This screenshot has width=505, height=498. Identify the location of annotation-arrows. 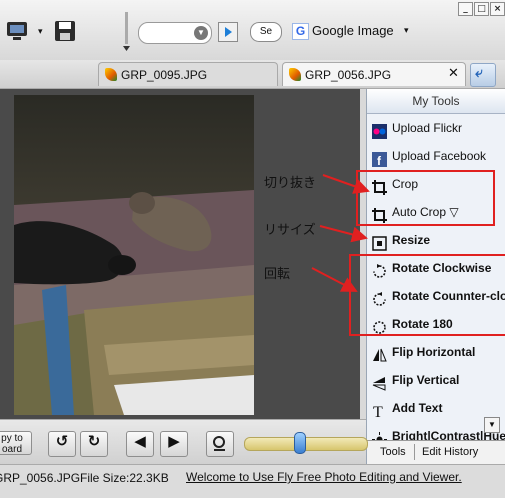
(340, 233).